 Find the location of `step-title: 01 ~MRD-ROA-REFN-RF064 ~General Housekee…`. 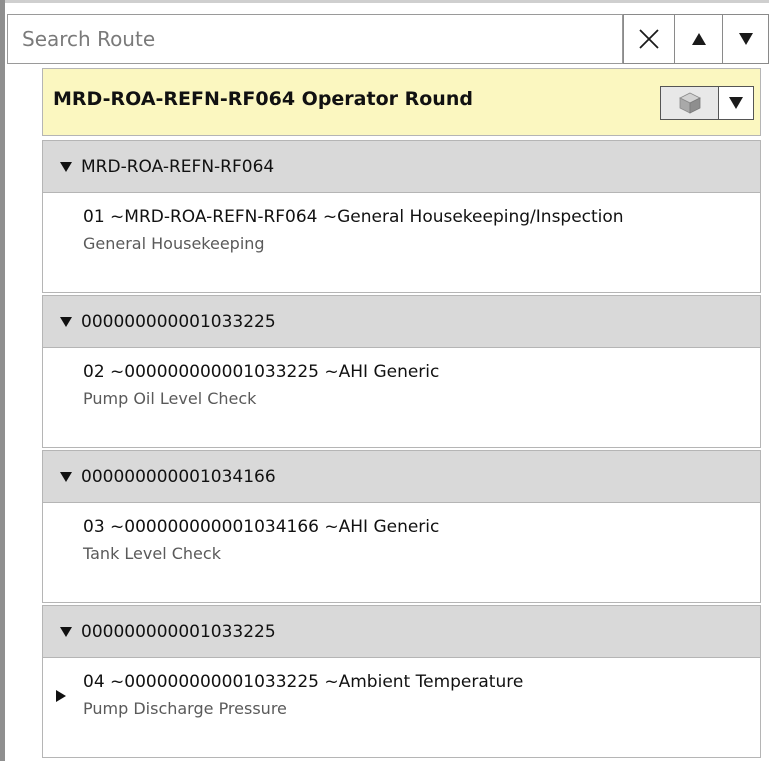

step-title: 01 ~MRD-ROA-REFN-RF064 ~General Housekee… is located at coordinates (353, 217).